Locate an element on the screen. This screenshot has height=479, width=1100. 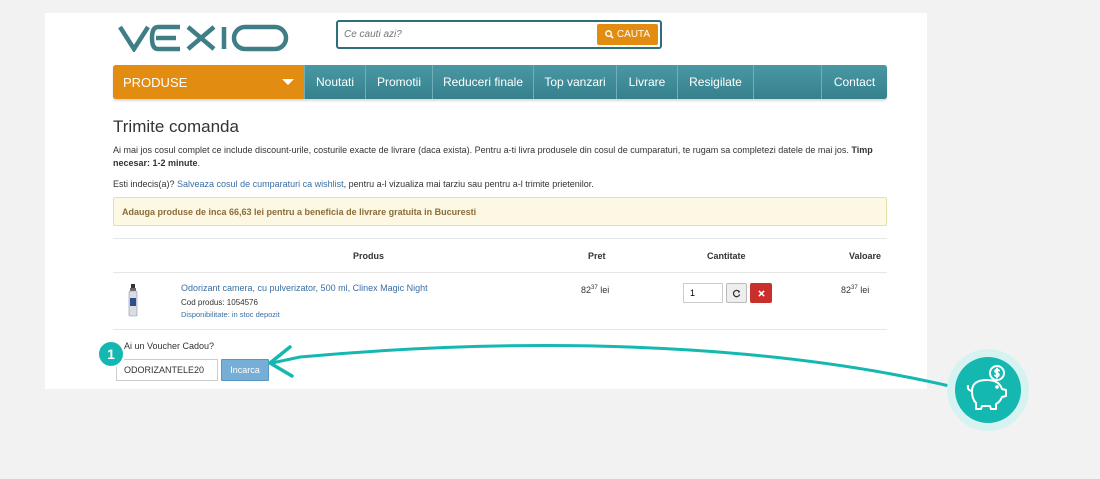
header-price: Pret is located at coordinates (597, 256).